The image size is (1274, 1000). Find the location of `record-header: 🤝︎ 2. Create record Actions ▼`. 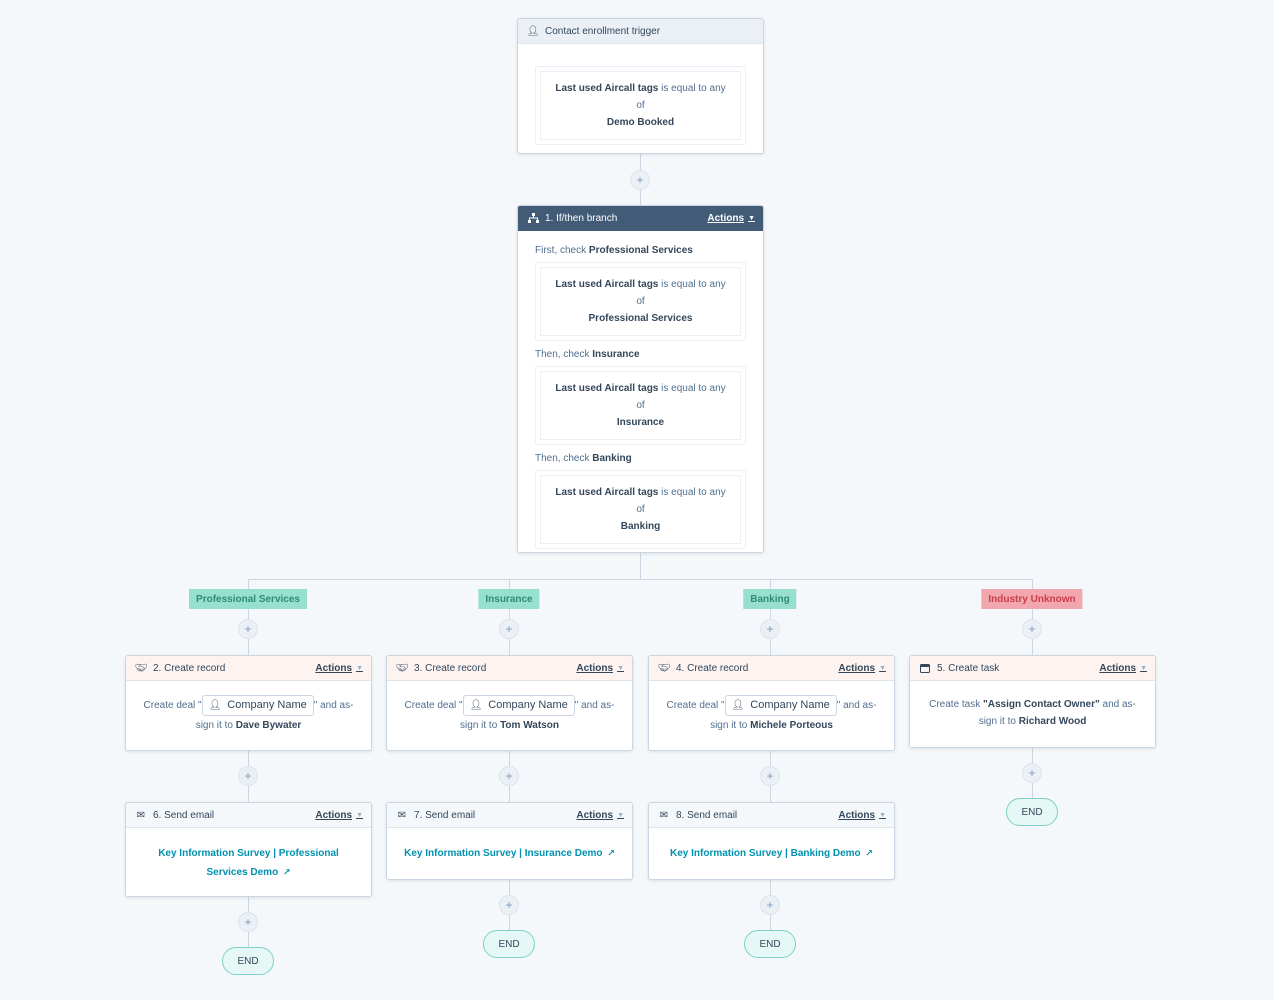

record-header: 🤝︎ 2. Create record Actions ▼ is located at coordinates (248, 668).